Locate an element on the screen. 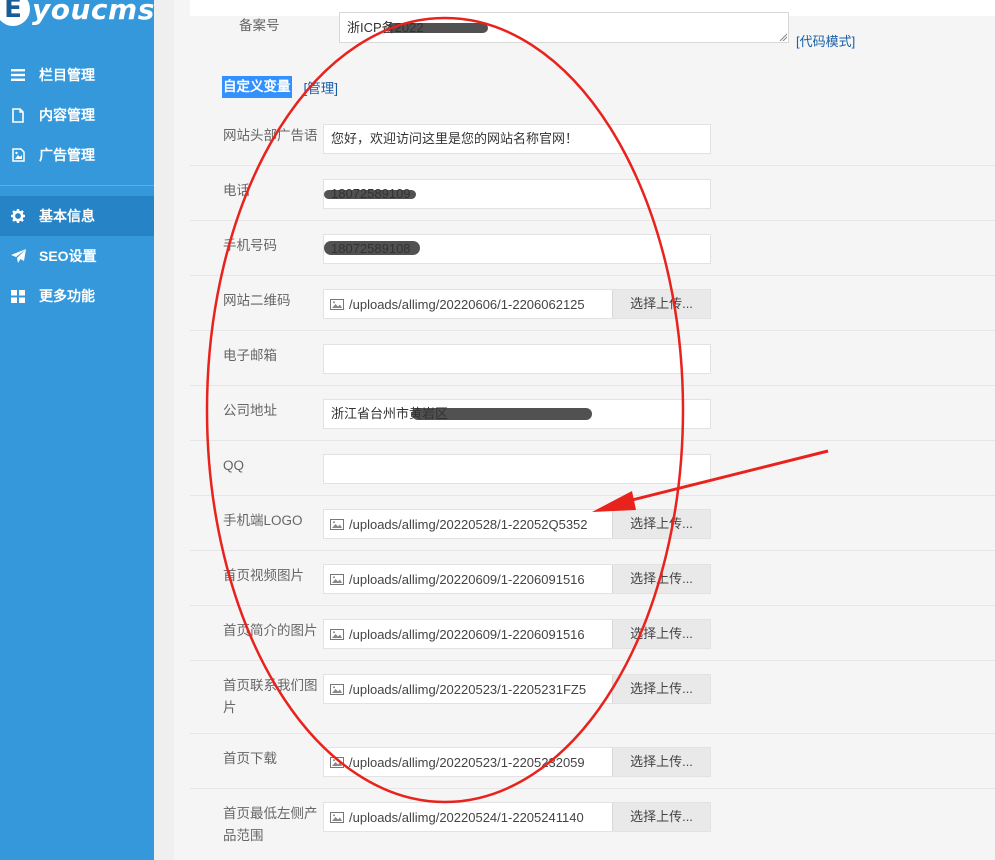 The width and height of the screenshot is (995, 860). sidebar-item-basic-info: 基本信息 is located at coordinates (77, 216).